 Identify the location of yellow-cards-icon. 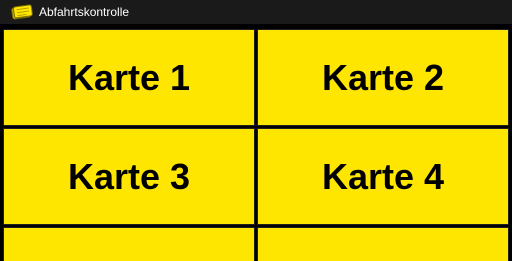
(22, 12).